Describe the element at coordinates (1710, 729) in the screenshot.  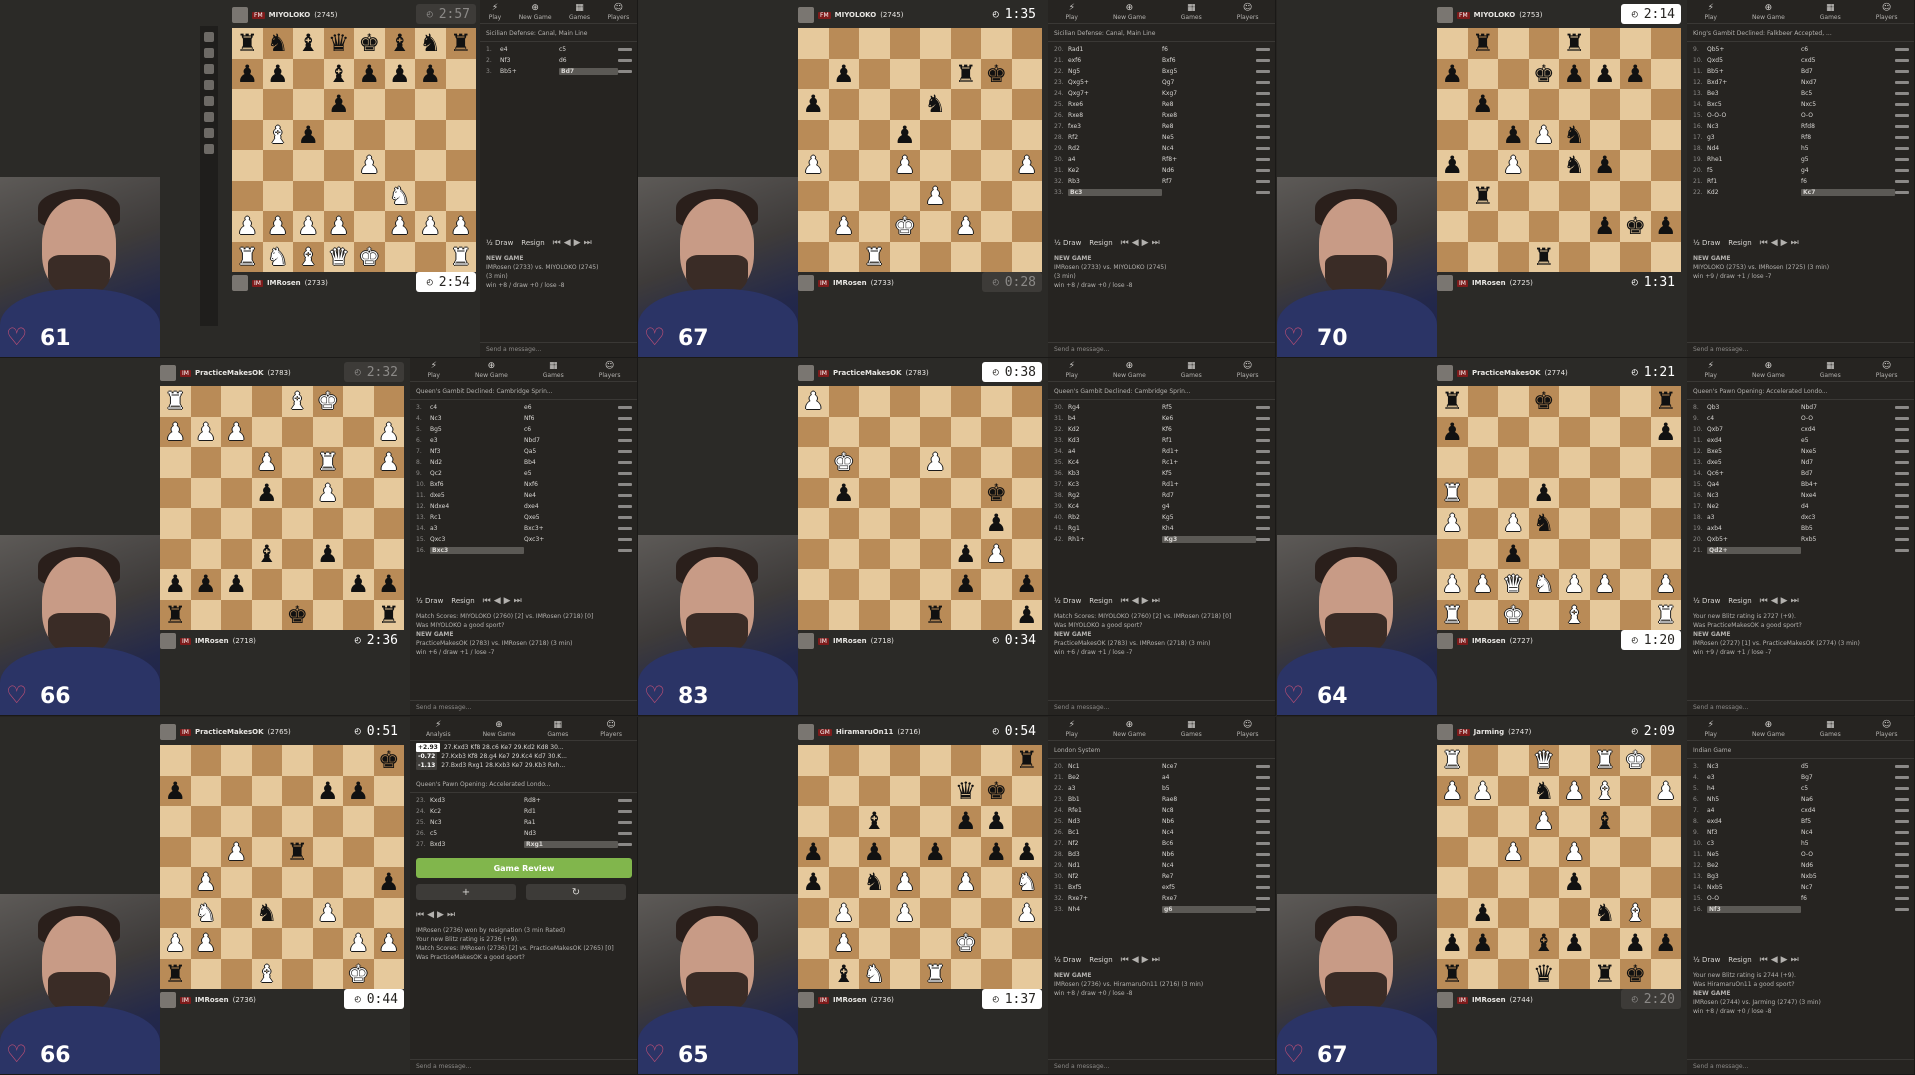
I see `tab-play: ⚡ Play` at that location.